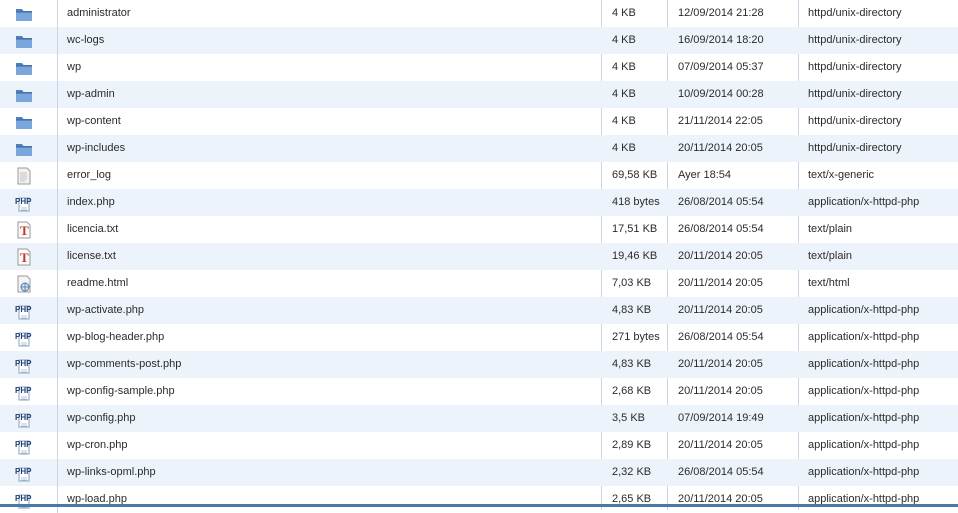 The width and height of the screenshot is (958, 513). What do you see at coordinates (635, 229) in the screenshot?
I see `file-size: 17,51 KB` at bounding box center [635, 229].